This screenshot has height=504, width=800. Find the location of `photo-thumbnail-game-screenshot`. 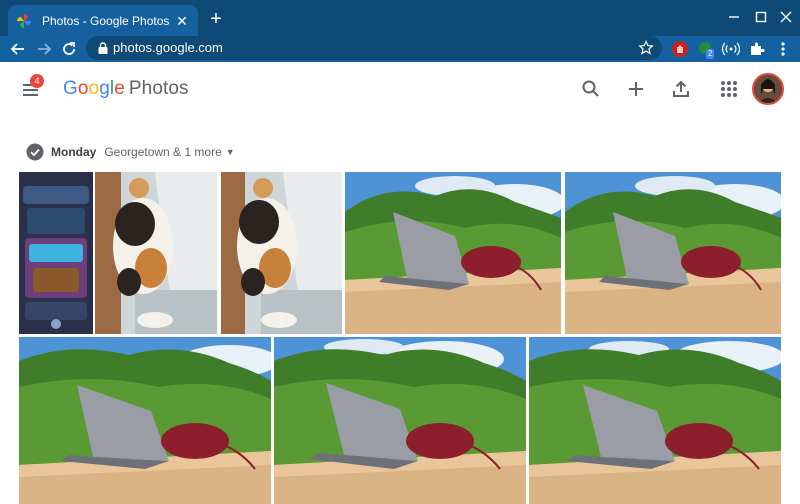

photo-thumbnail-game-screenshot is located at coordinates (56, 253).